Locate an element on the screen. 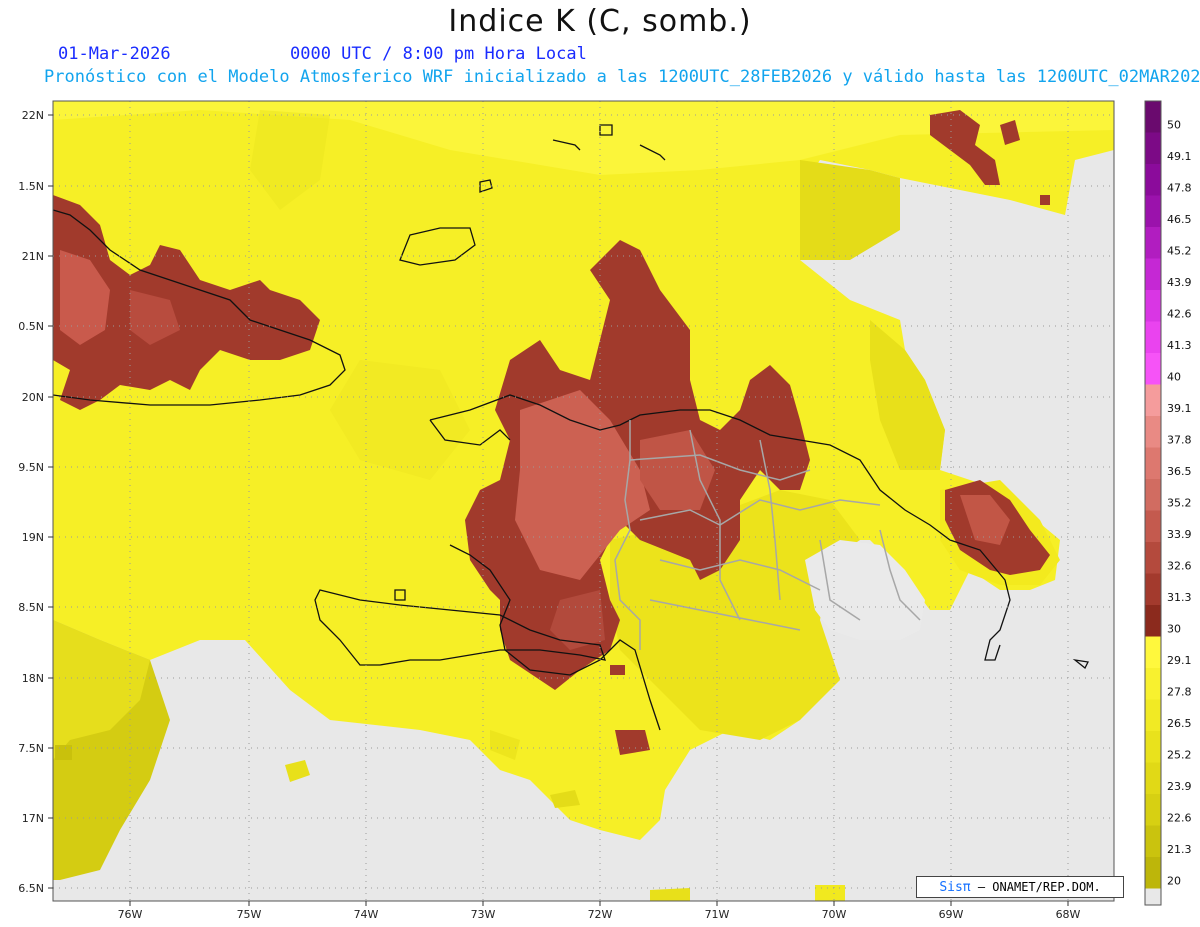  legend-label: 43.9 is located at coordinates (1179, 282).